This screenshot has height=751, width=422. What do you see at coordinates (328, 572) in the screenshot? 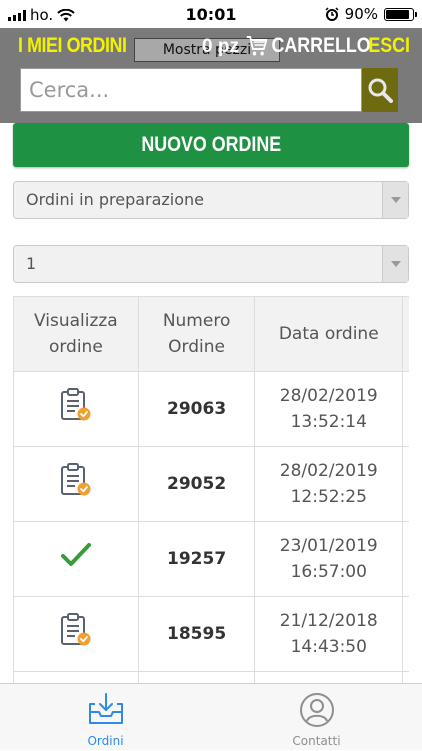
I see `order-time: 16:57:00` at bounding box center [328, 572].